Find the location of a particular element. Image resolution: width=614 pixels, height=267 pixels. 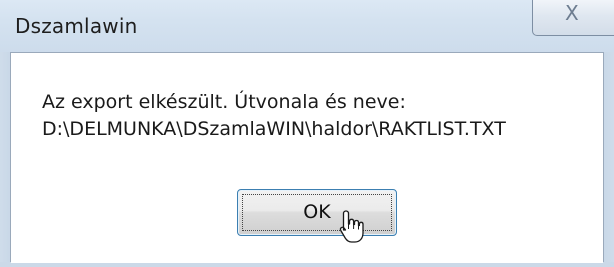

close-icon: X is located at coordinates (572, 13).